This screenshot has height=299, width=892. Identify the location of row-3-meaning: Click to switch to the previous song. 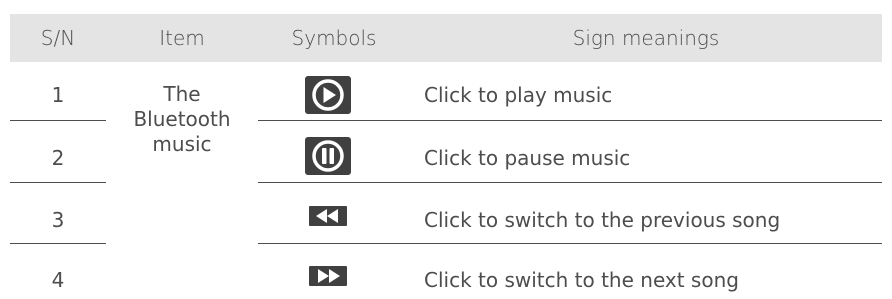
(602, 220).